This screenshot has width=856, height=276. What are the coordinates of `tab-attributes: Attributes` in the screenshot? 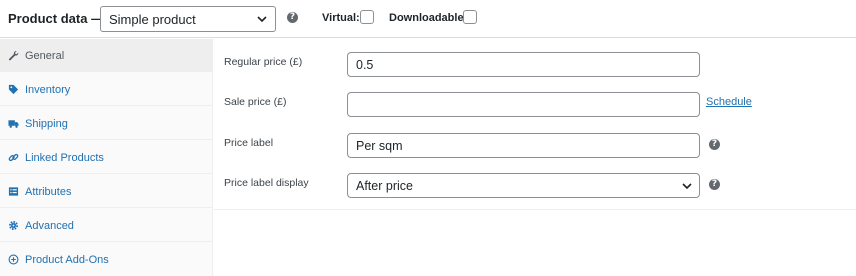 It's located at (106, 191).